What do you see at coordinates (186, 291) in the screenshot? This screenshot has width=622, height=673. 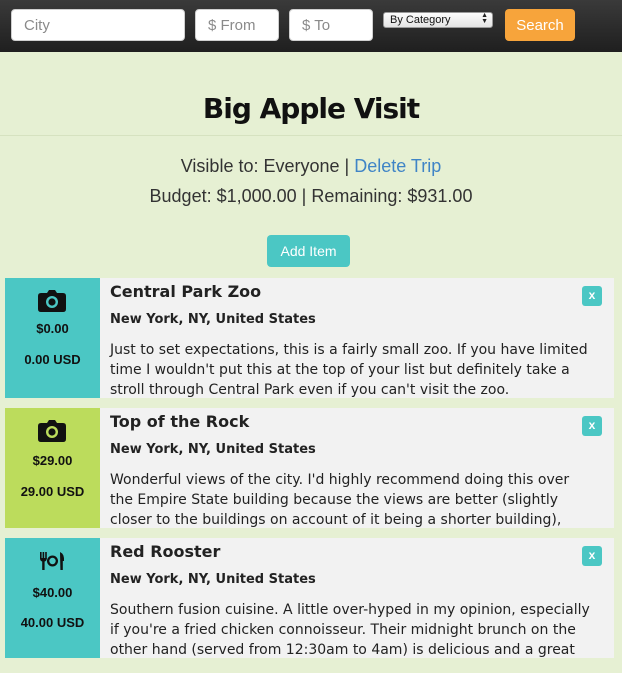 I see `item-title: Central Park Zoo` at bounding box center [186, 291].